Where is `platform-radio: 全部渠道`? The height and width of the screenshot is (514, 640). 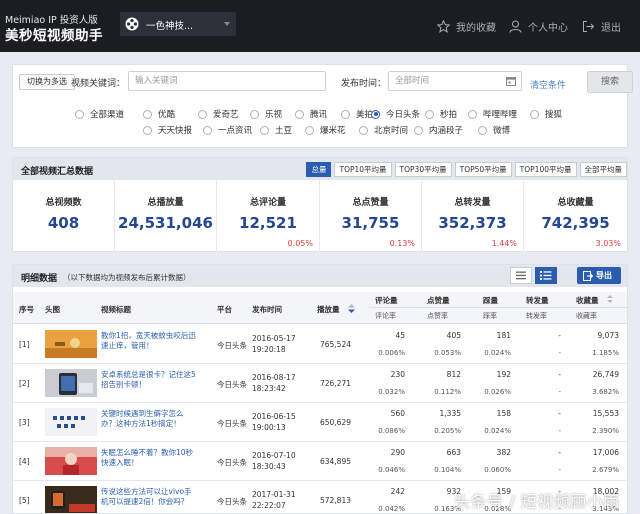
platform-radio: 全部渠道 is located at coordinates (99, 114).